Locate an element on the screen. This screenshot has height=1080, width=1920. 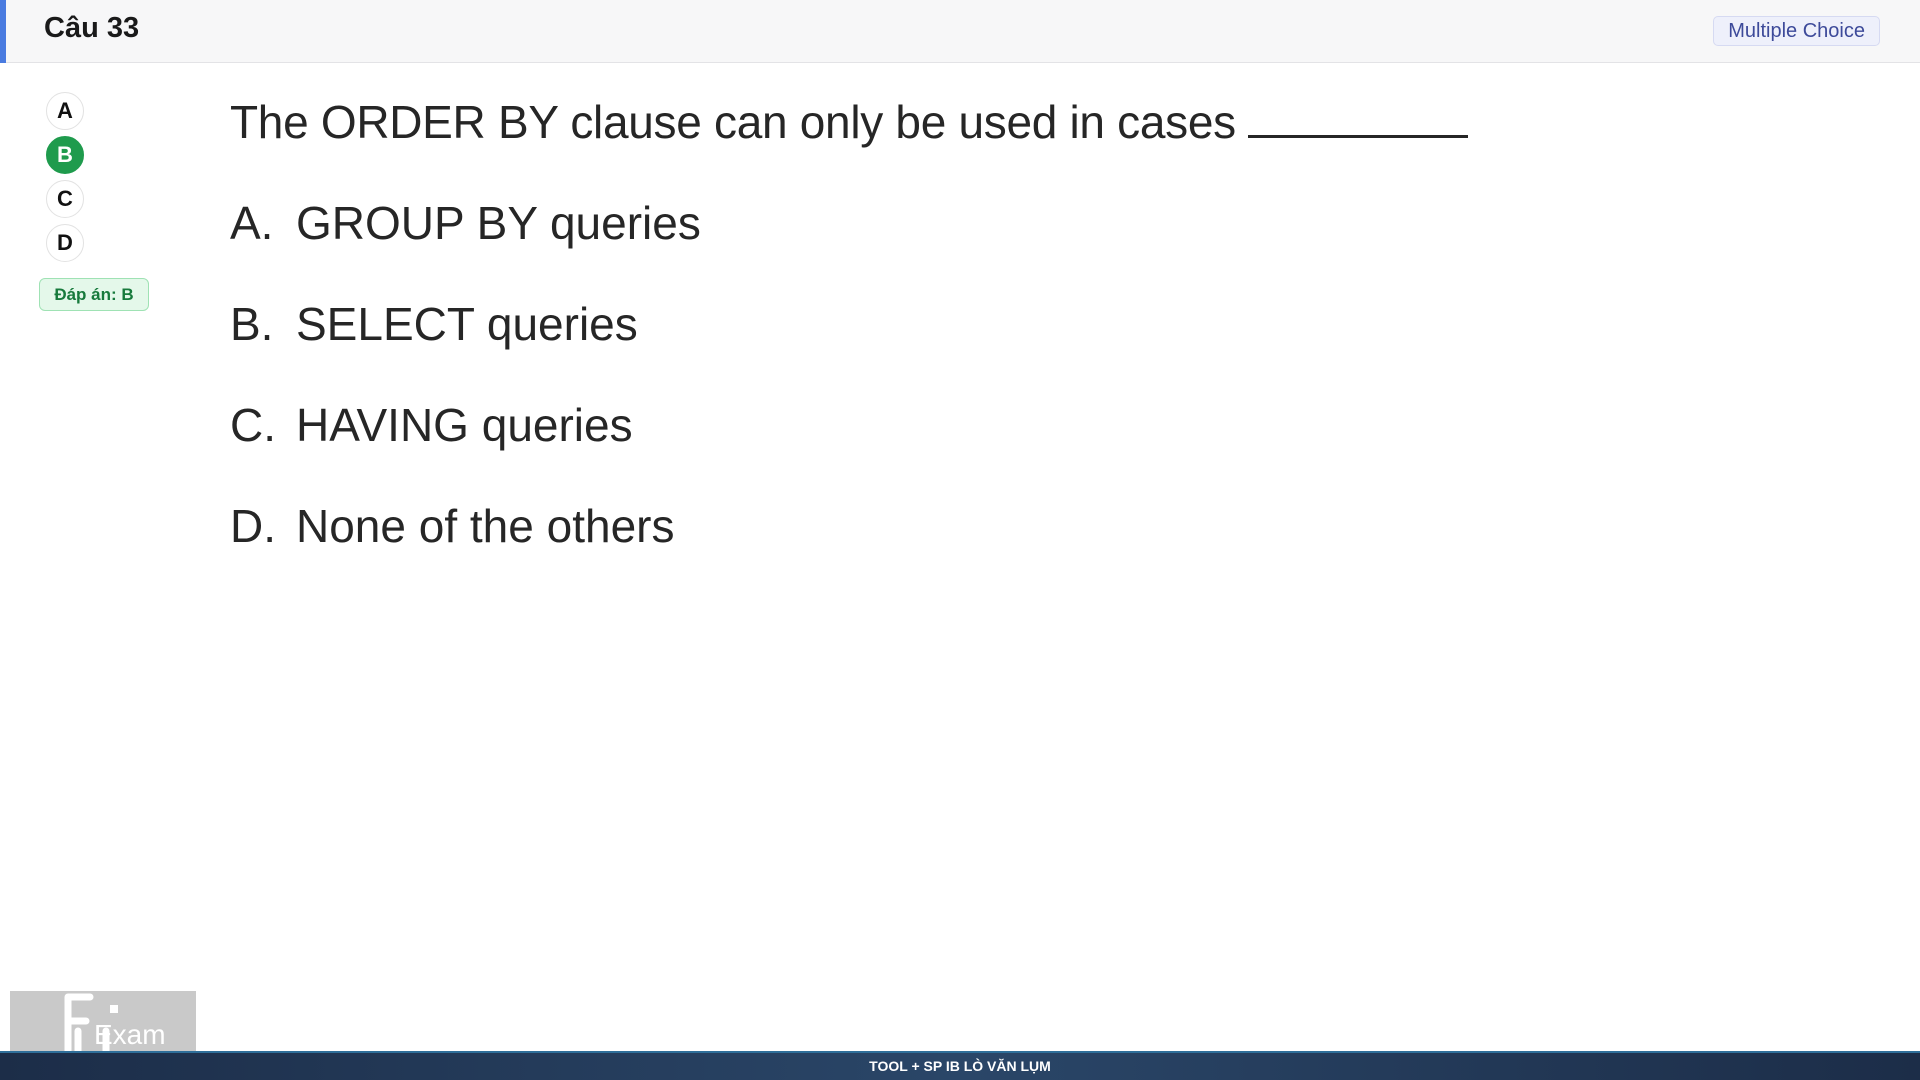
choice-a: A. GROUP BY queries is located at coordinates (1030, 223).